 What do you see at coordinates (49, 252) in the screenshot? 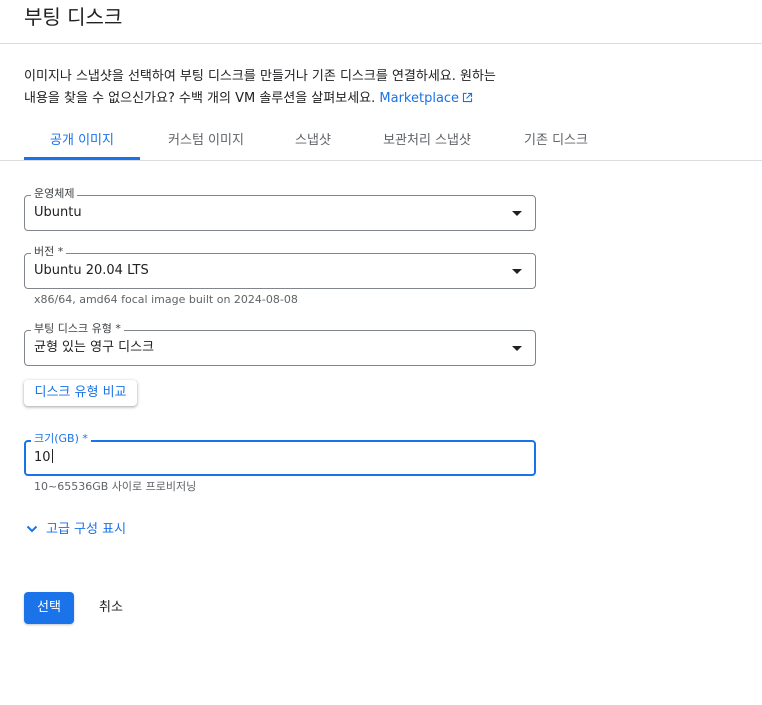
I see `version-select-label: 버전 *` at bounding box center [49, 252].